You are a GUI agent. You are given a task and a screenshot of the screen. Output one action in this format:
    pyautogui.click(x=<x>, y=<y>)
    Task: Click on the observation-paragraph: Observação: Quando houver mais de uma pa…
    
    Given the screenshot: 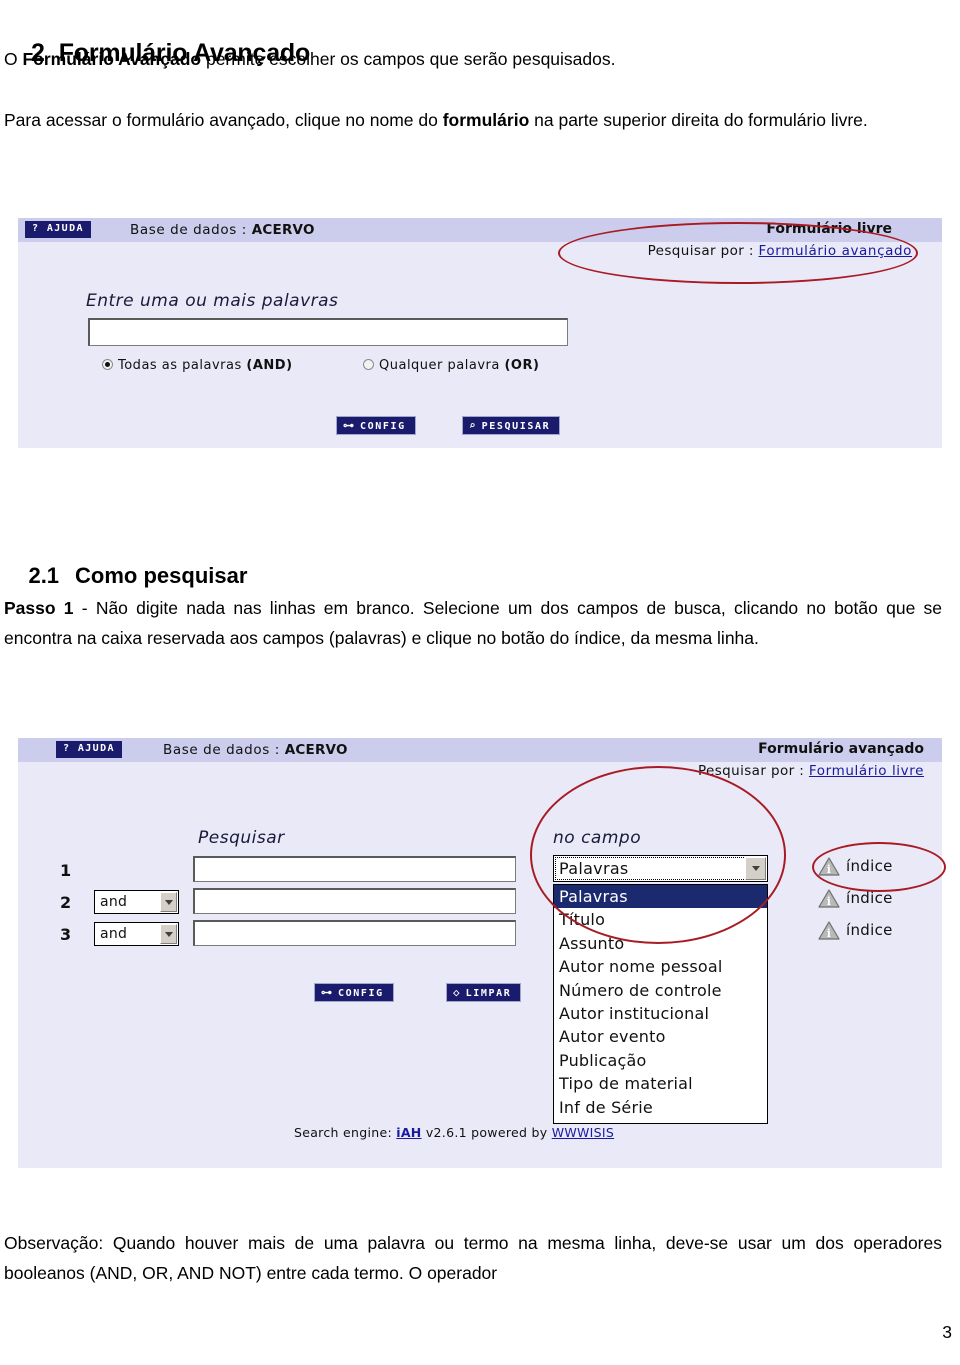 What is the action you would take?
    pyautogui.click(x=474, y=1258)
    